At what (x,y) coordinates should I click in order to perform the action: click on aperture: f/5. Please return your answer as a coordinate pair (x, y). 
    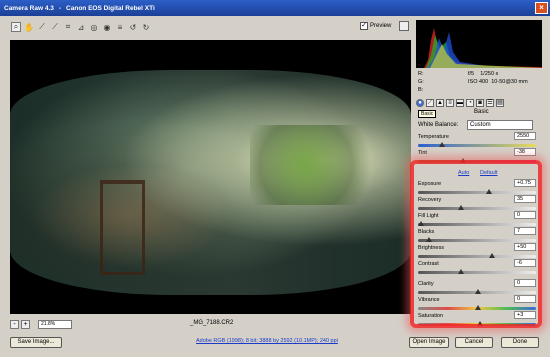
    Looking at the image, I should click on (471, 74).